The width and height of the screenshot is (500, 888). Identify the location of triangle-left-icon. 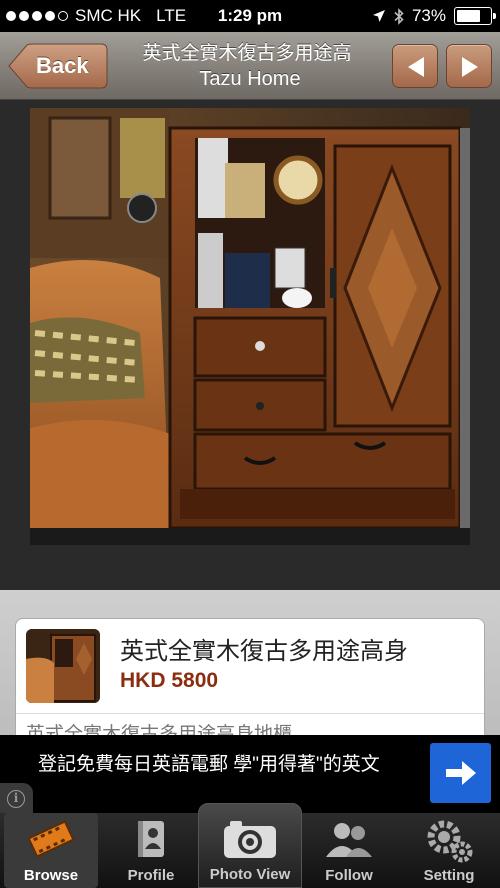
(416, 67).